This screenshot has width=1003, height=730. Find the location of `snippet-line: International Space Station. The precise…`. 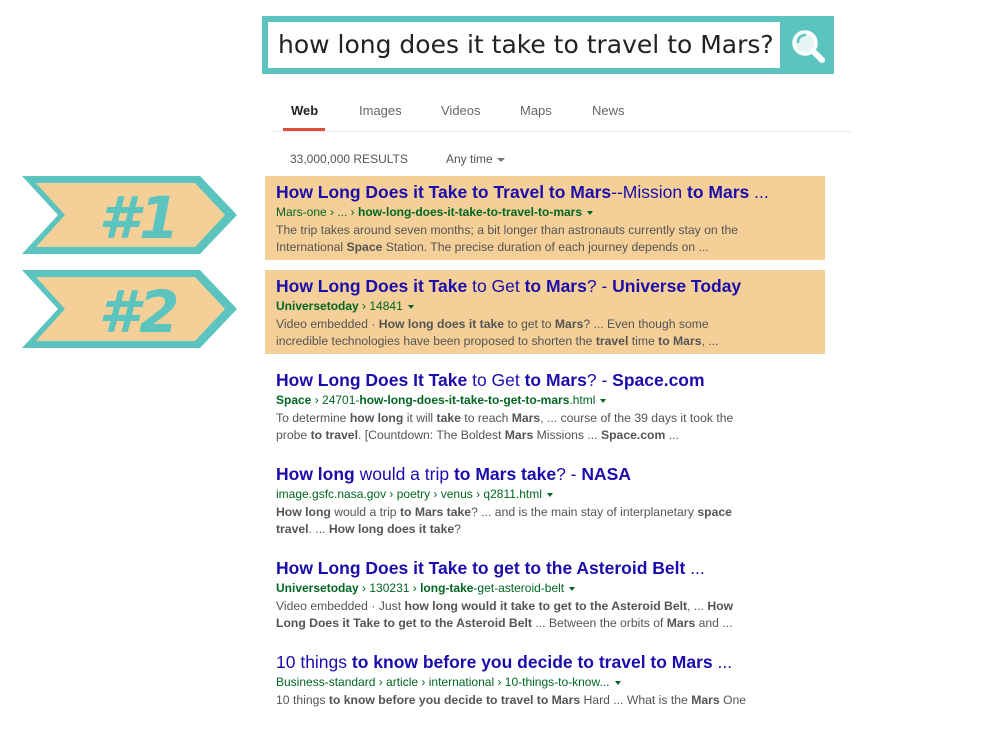

snippet-line: International Space Station. The precise… is located at coordinates (536, 247).